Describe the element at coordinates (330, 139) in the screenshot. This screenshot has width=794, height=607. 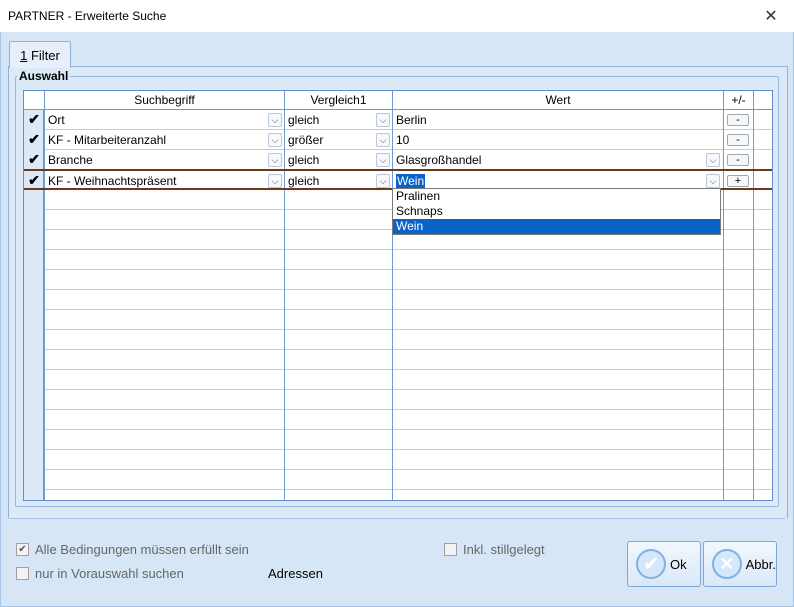
I see `row-vergleich: größer` at that location.